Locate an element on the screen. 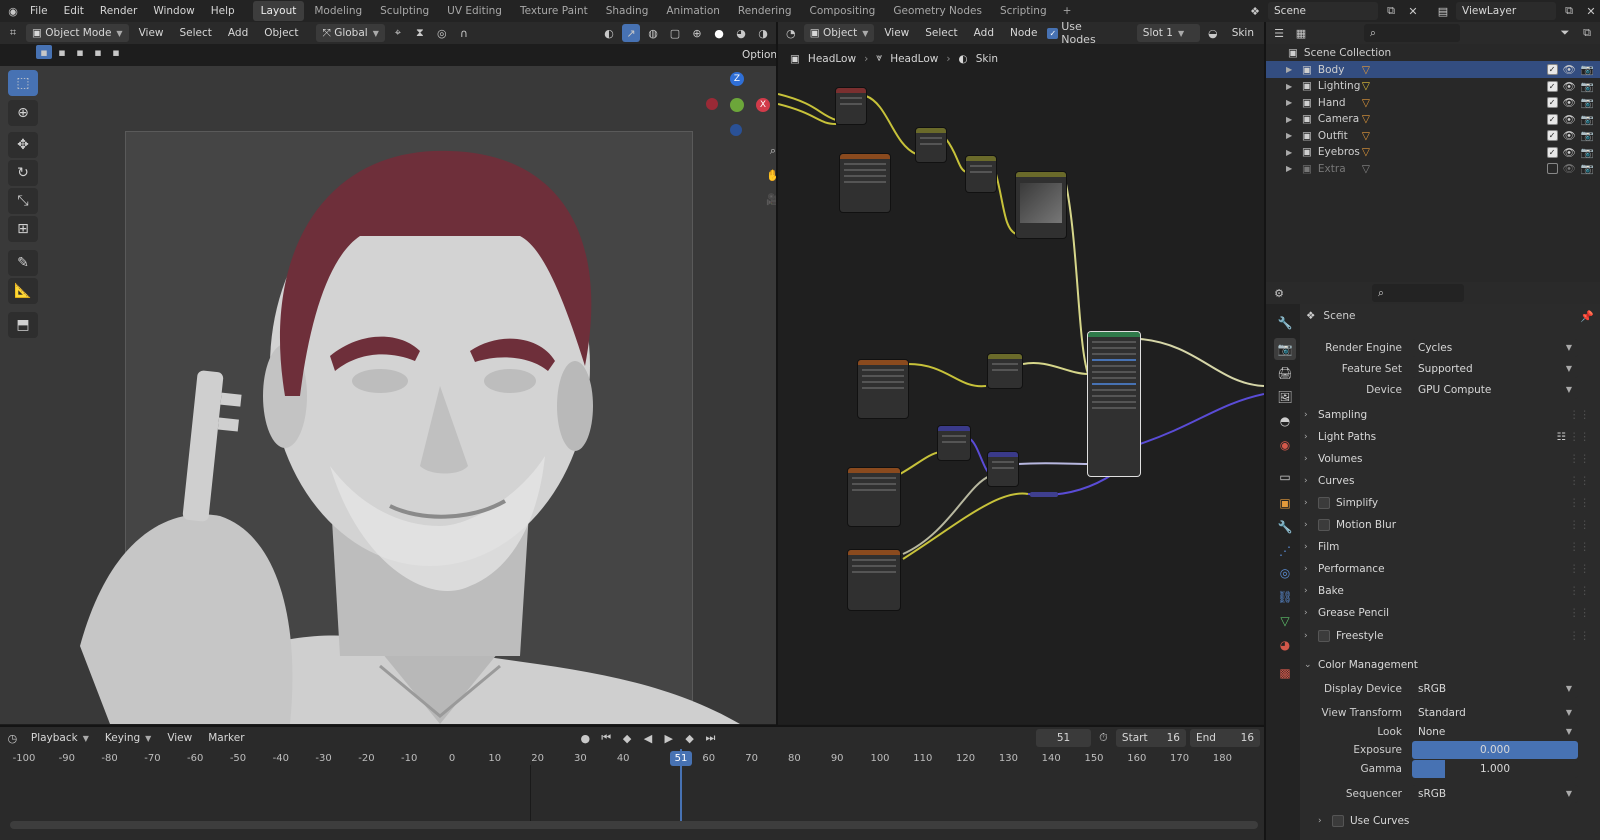 The image size is (1600, 840). display-mode-icon: ▦ is located at coordinates (1301, 33).